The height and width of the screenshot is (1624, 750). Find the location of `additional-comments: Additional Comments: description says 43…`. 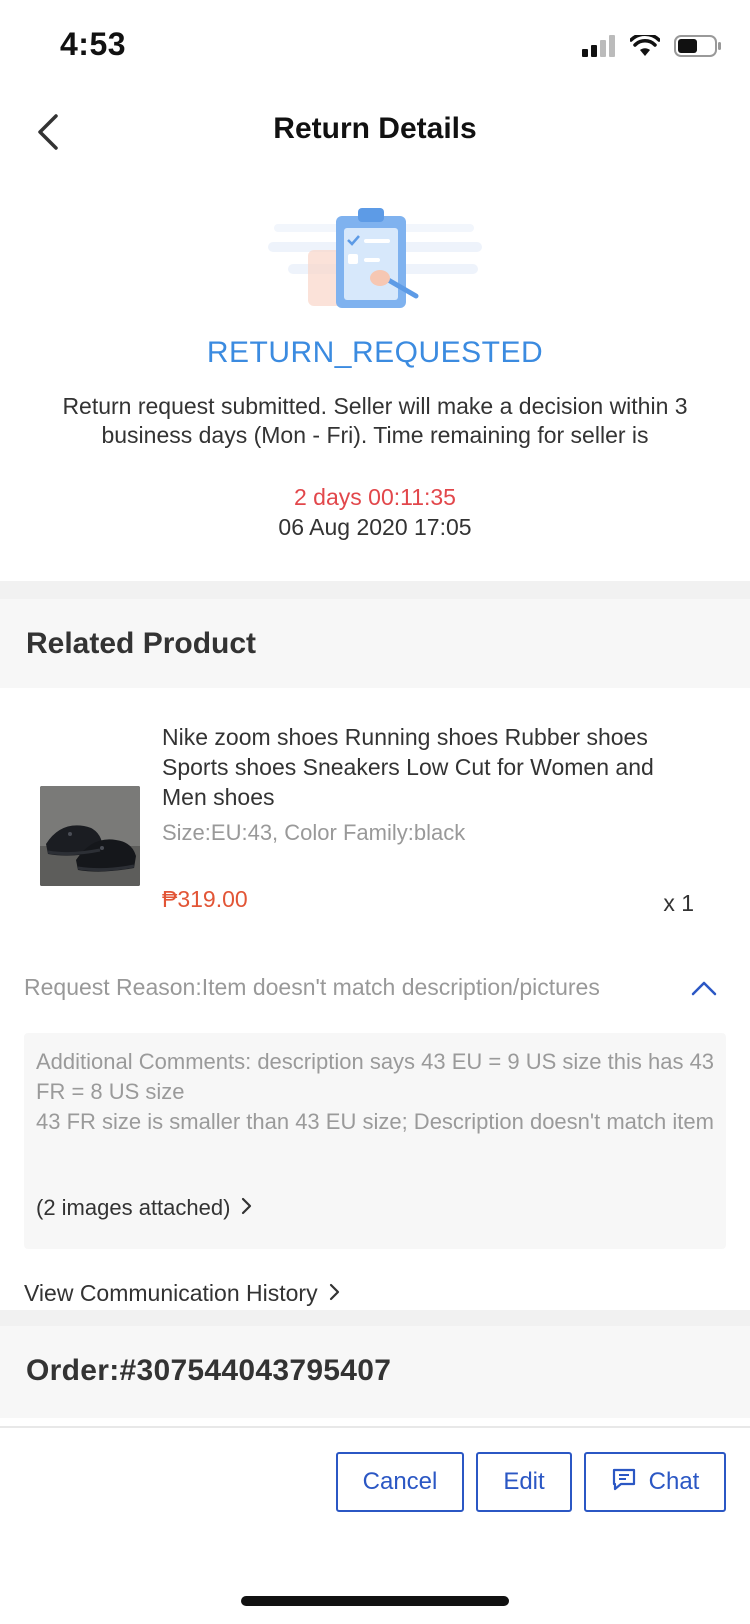

additional-comments: Additional Comments: description says 43… is located at coordinates (376, 1092).